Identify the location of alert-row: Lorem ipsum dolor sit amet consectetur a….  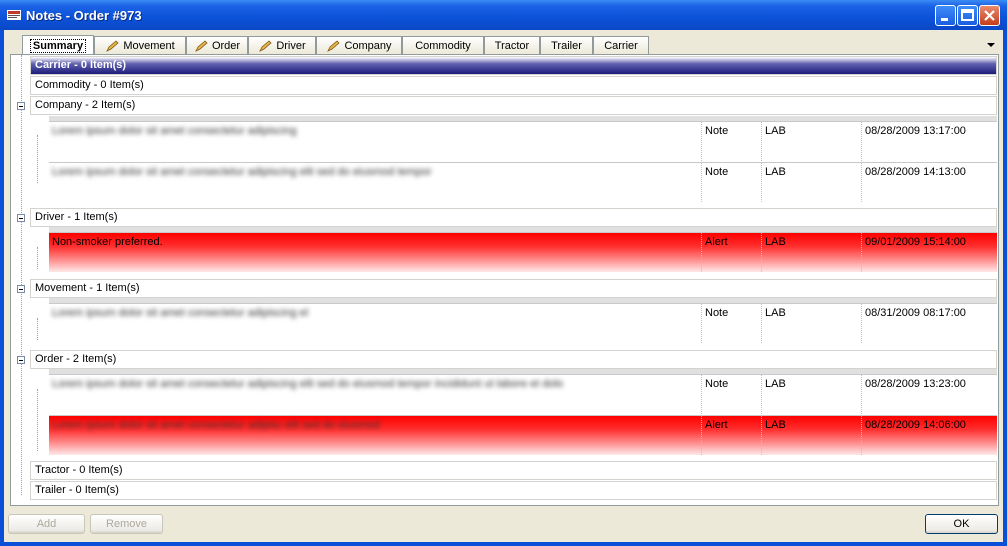
(523, 435).